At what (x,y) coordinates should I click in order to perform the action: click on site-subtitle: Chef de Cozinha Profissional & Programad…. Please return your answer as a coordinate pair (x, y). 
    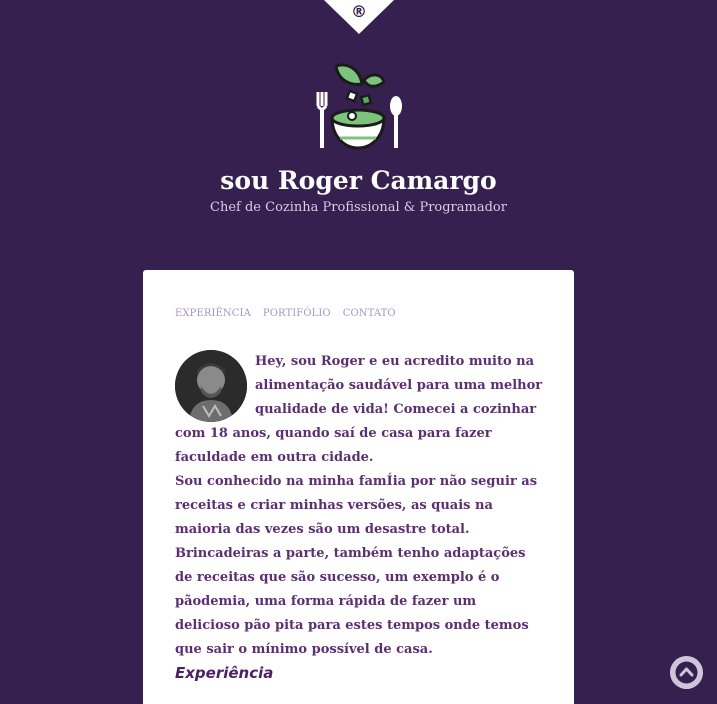
    Looking at the image, I should click on (358, 207).